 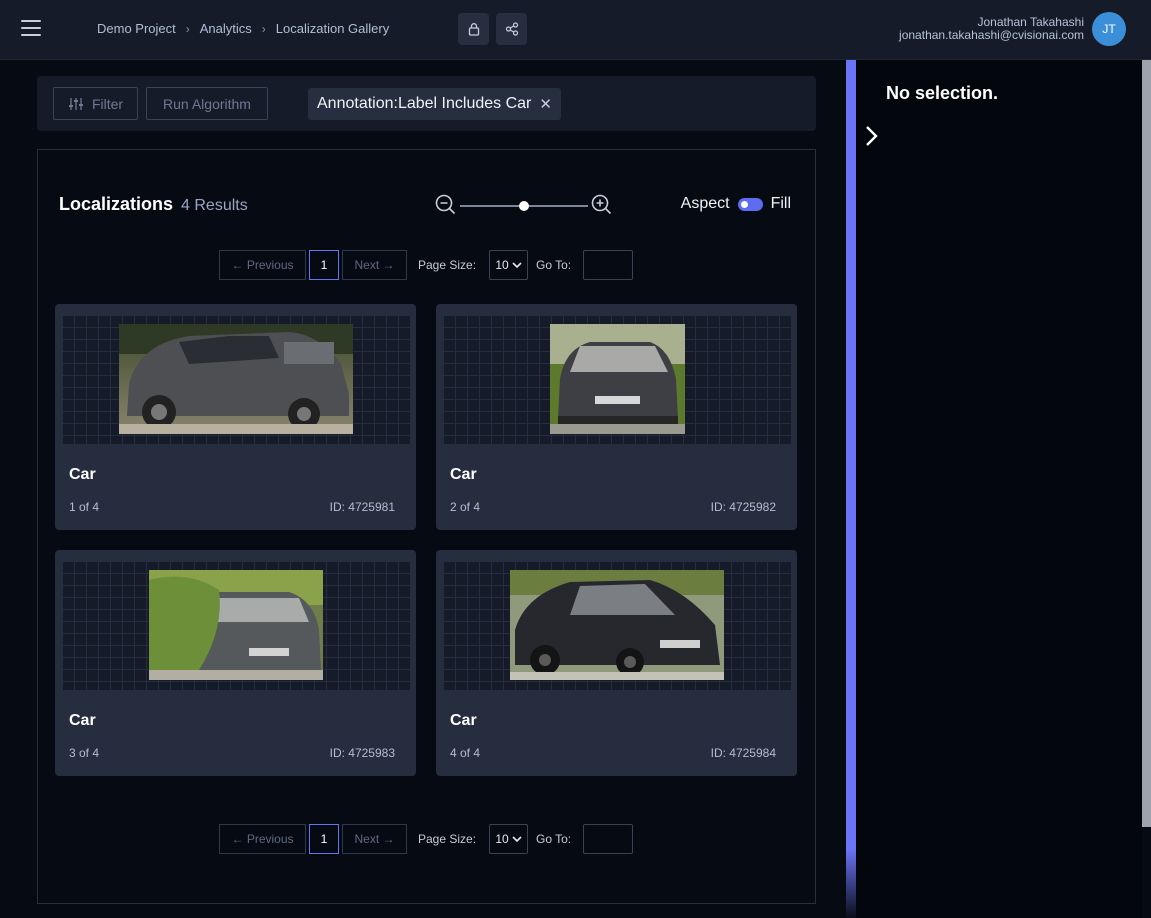 I want to click on aspect-label: Aspect, so click(x=705, y=203).